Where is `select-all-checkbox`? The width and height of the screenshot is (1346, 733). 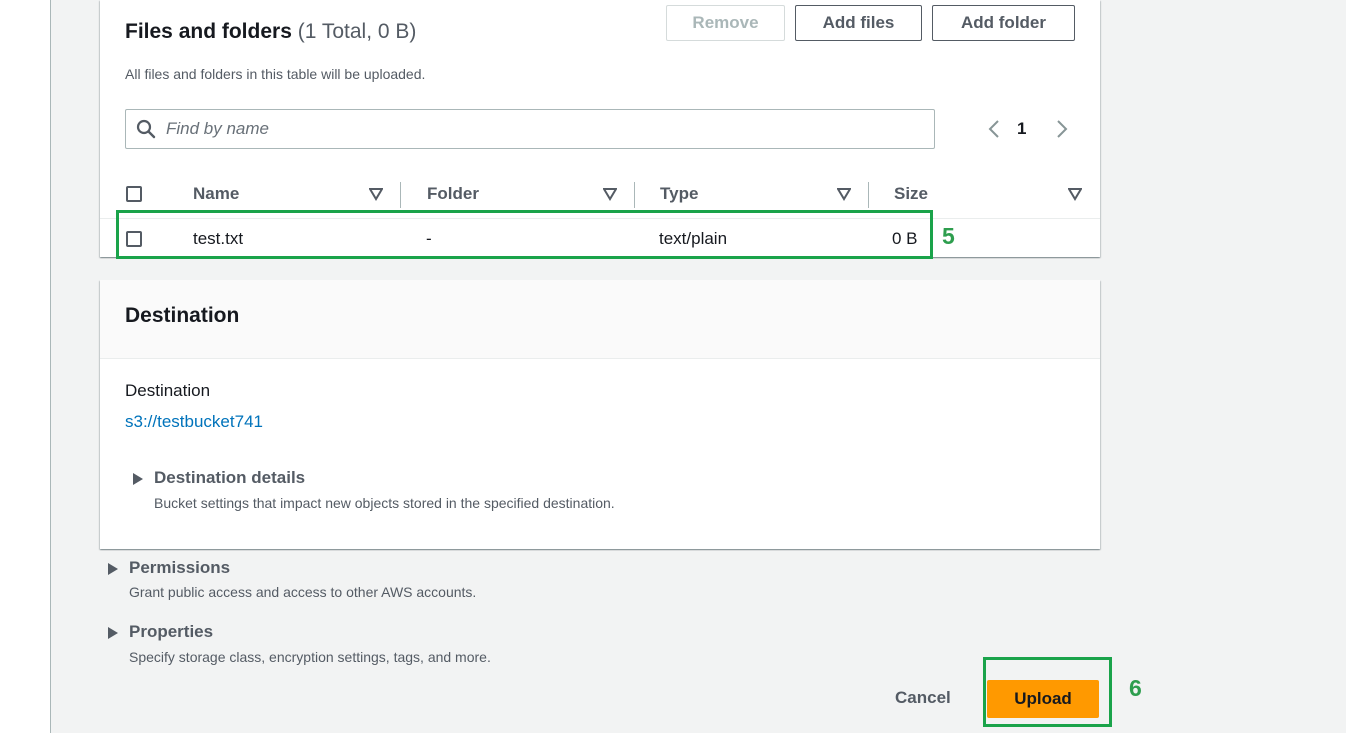
select-all-checkbox is located at coordinates (134, 194).